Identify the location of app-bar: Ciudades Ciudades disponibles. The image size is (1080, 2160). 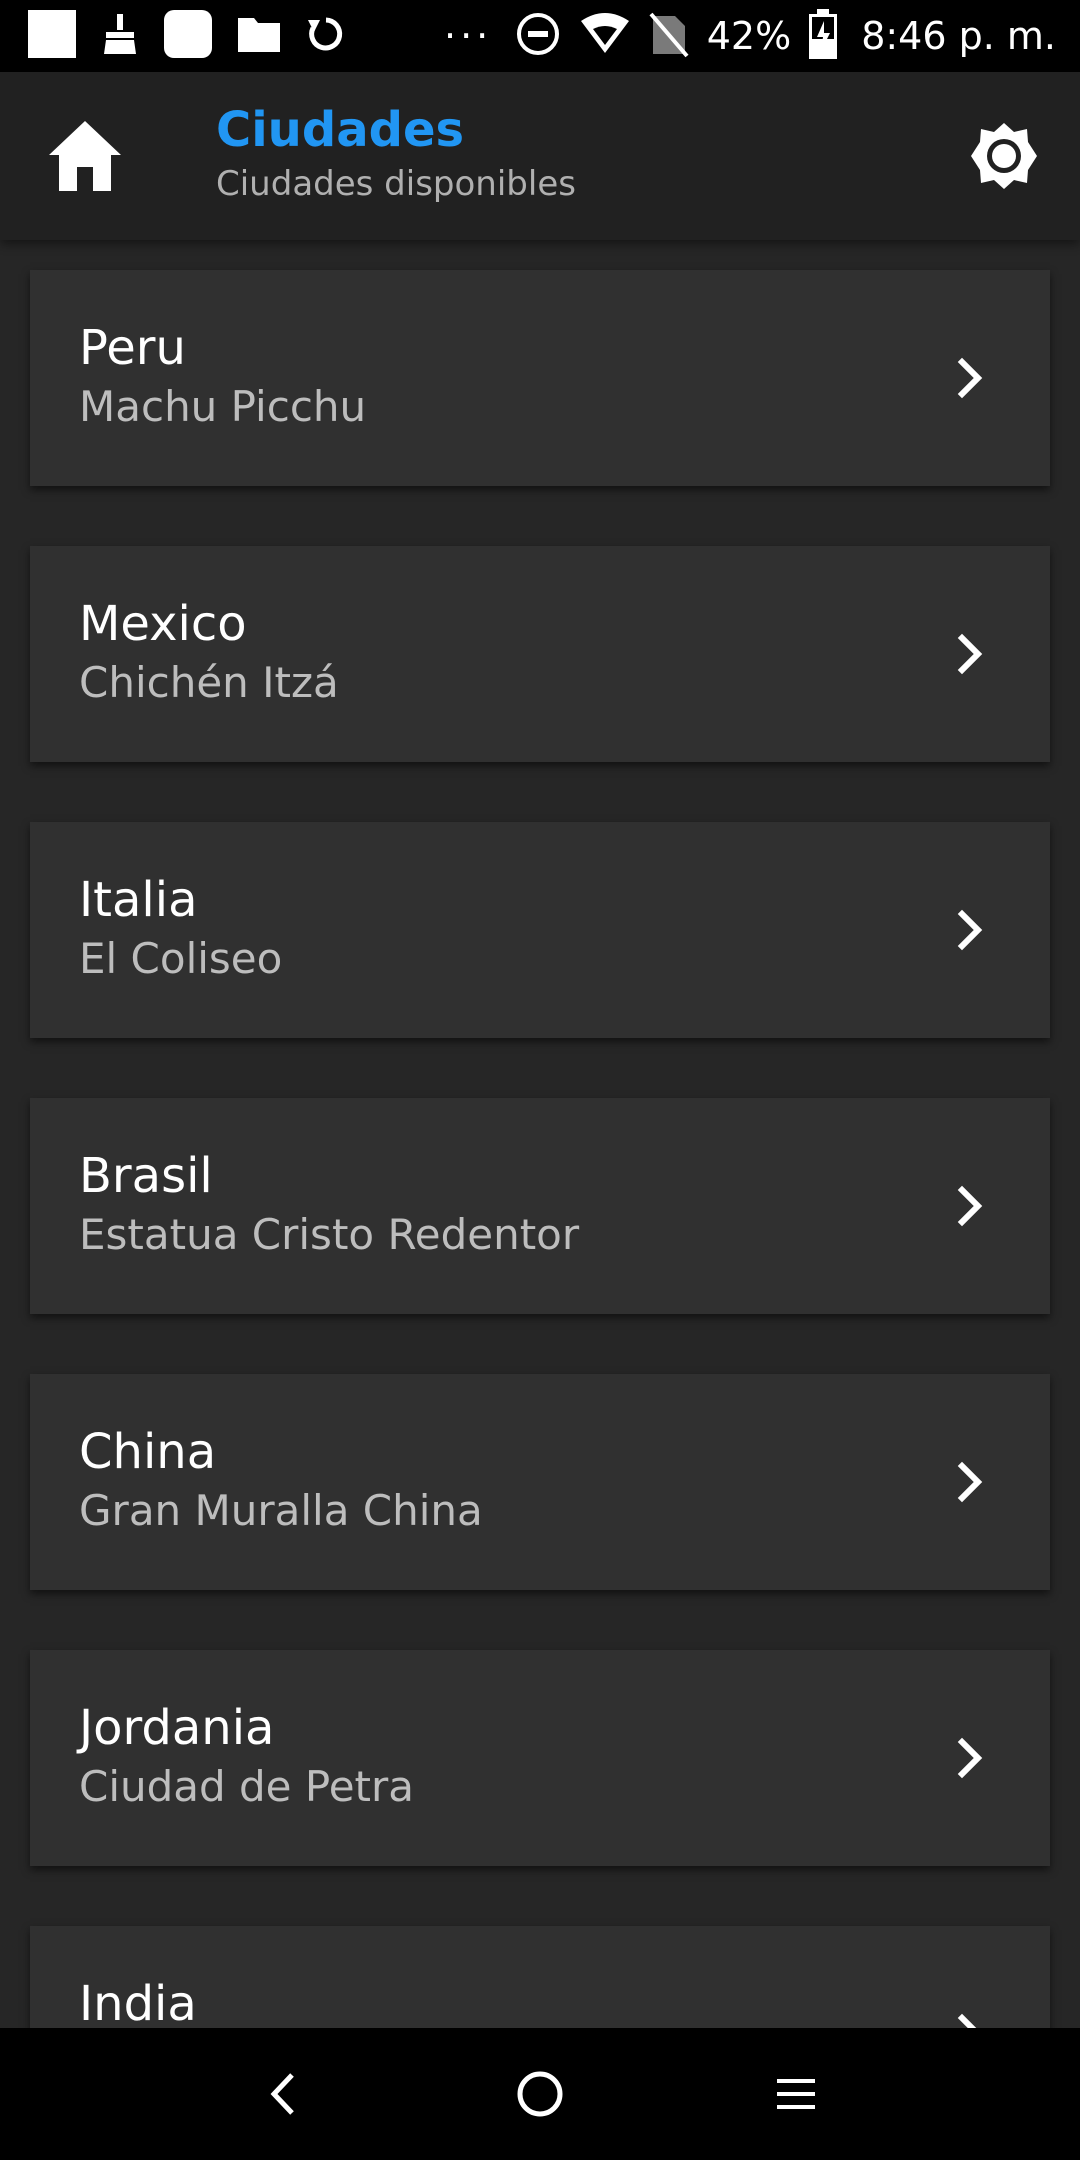
(540, 156).